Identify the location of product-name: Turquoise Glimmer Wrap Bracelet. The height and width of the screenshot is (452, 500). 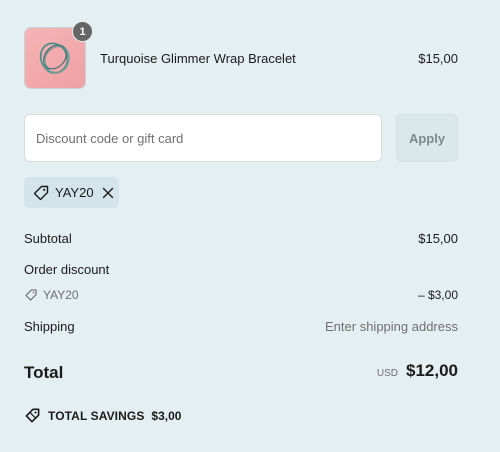
(198, 58).